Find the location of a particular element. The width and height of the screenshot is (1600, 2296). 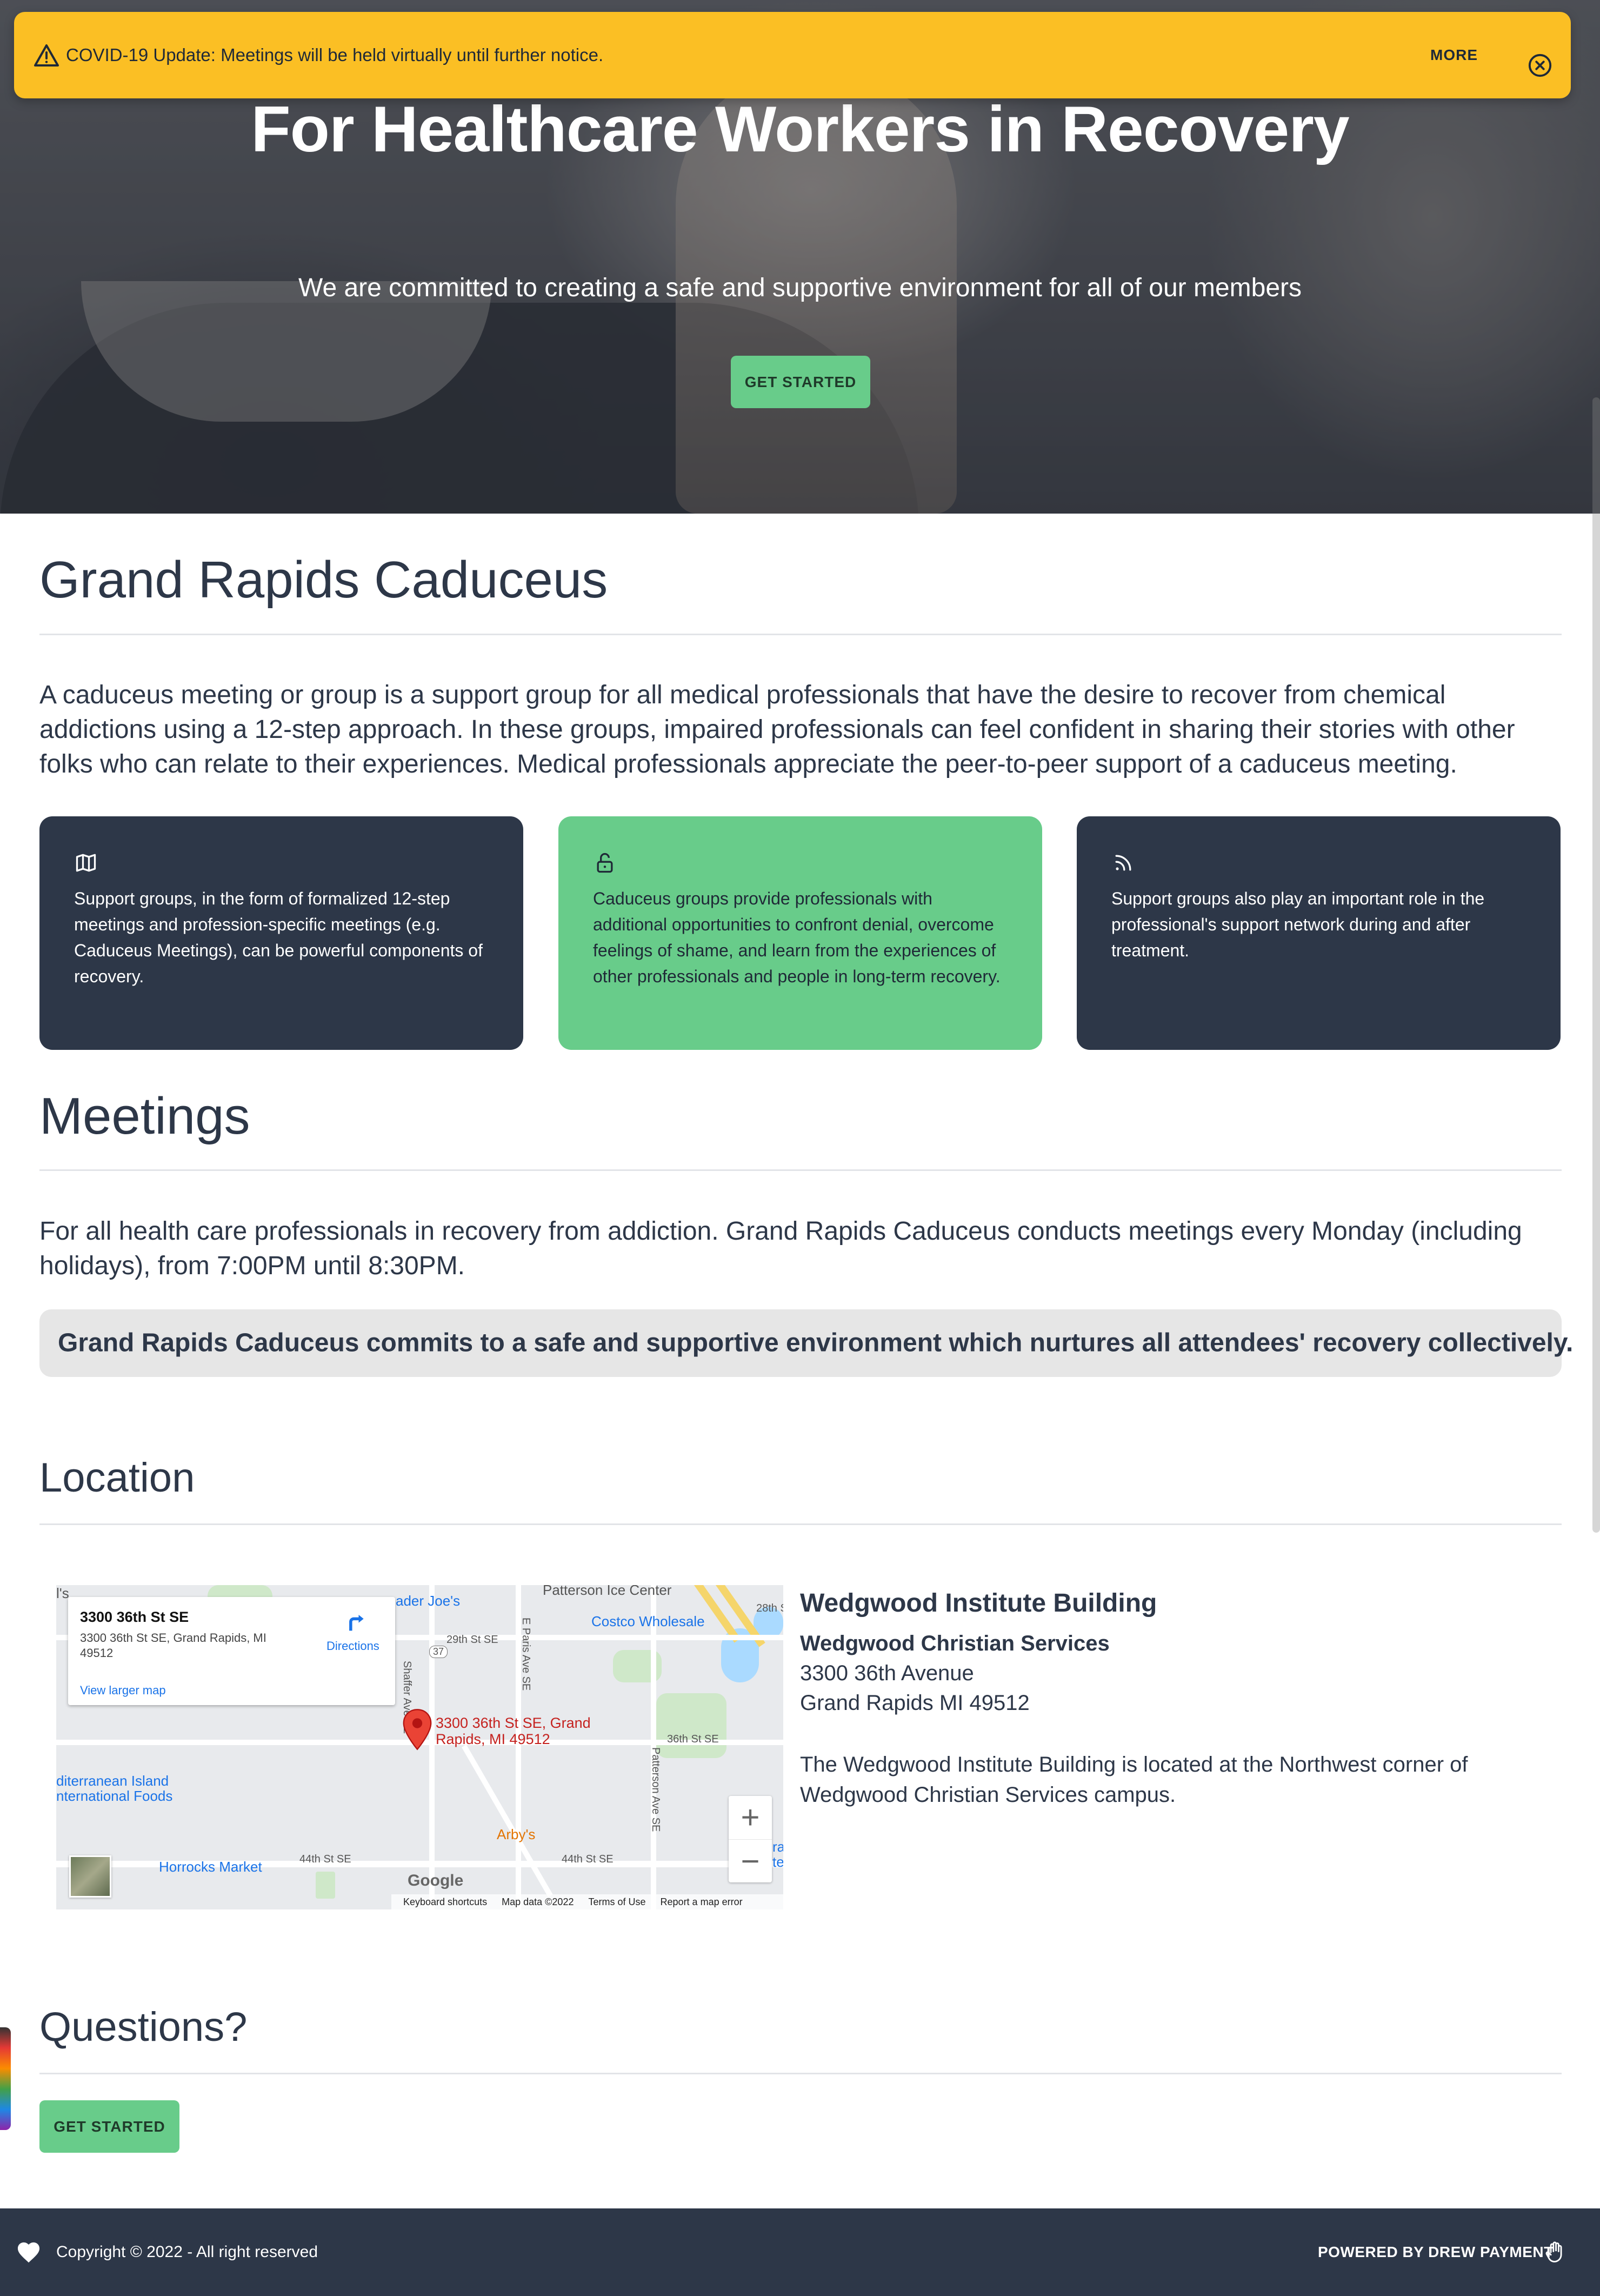

report-map-error-link: Report a map error is located at coordinates (702, 1902).